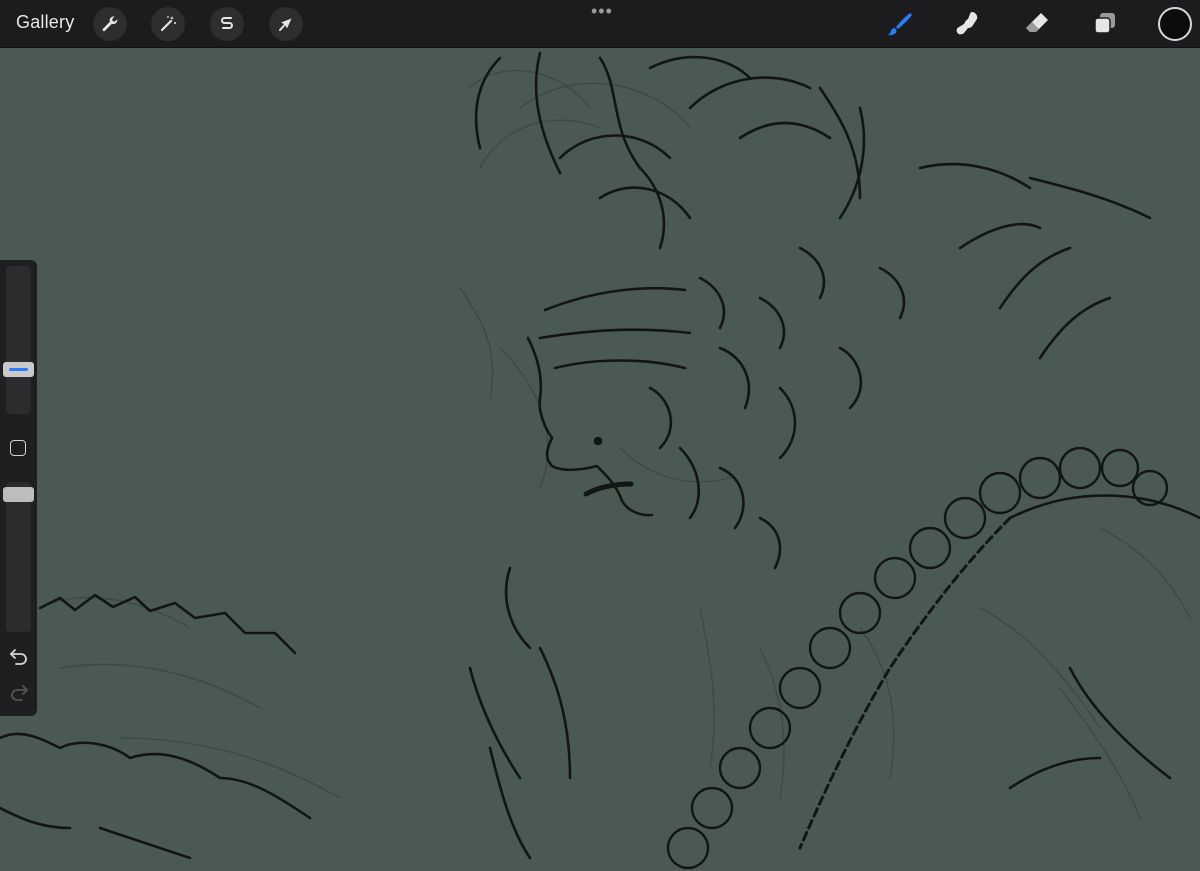  I want to click on active-indicator, so click(18, 369).